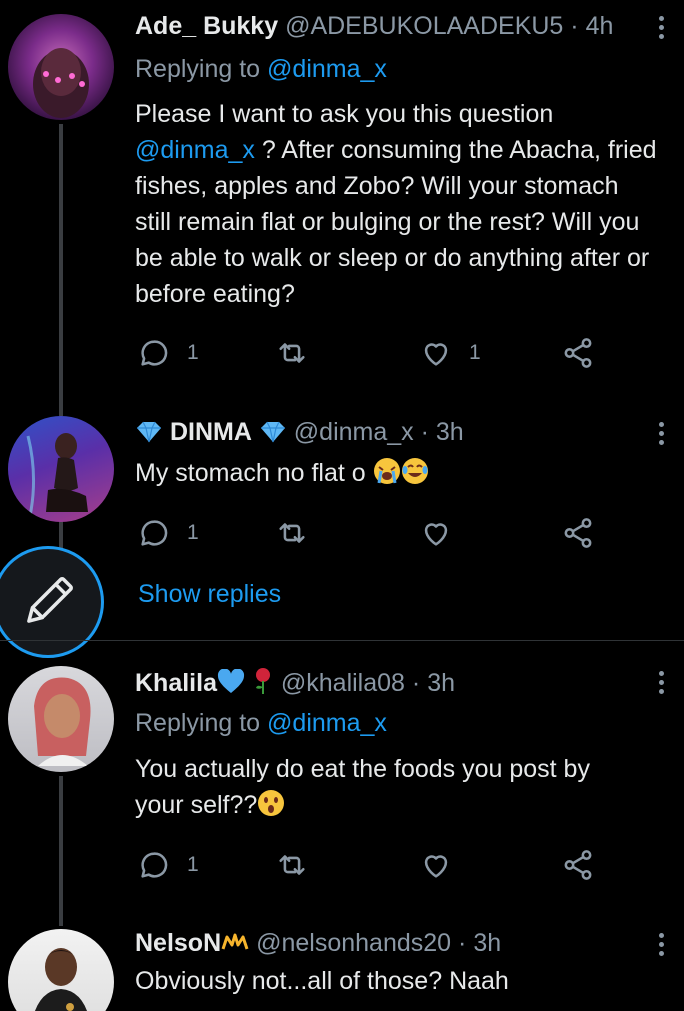 The height and width of the screenshot is (1011, 684). I want to click on tears-of-joy-emoji-icon, so click(415, 472).